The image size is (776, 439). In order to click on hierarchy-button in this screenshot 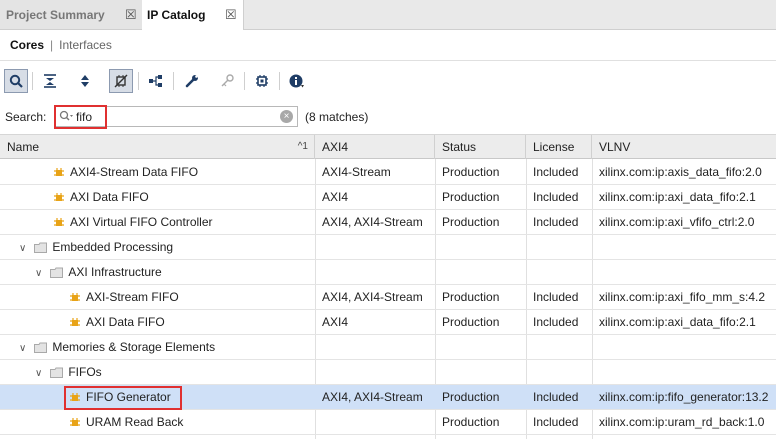, I will do `click(156, 81)`.